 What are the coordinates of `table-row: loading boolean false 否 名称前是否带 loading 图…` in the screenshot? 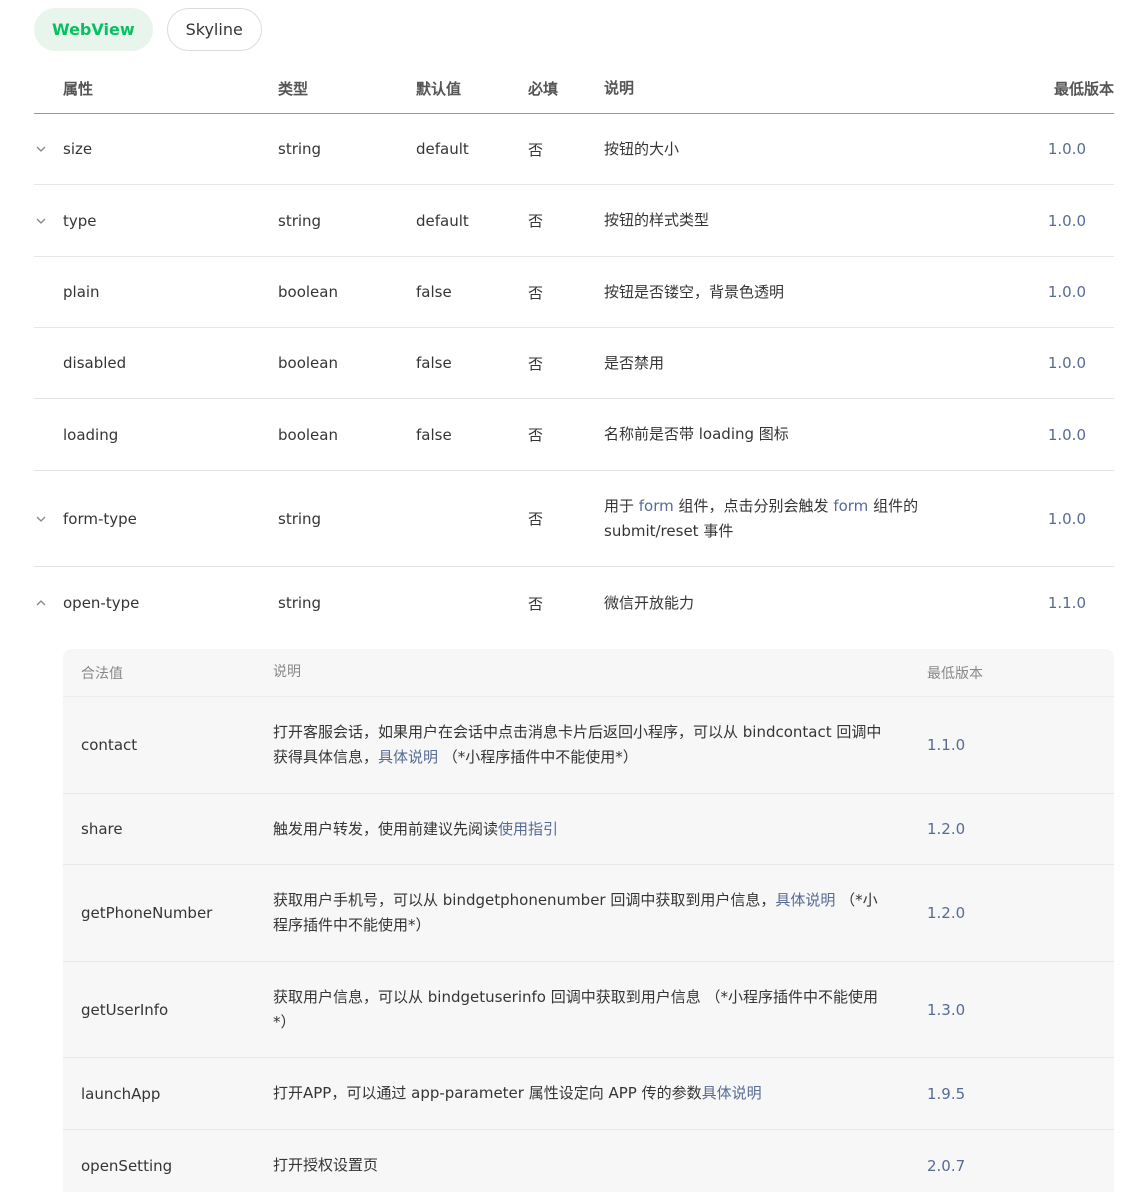 It's located at (574, 435).